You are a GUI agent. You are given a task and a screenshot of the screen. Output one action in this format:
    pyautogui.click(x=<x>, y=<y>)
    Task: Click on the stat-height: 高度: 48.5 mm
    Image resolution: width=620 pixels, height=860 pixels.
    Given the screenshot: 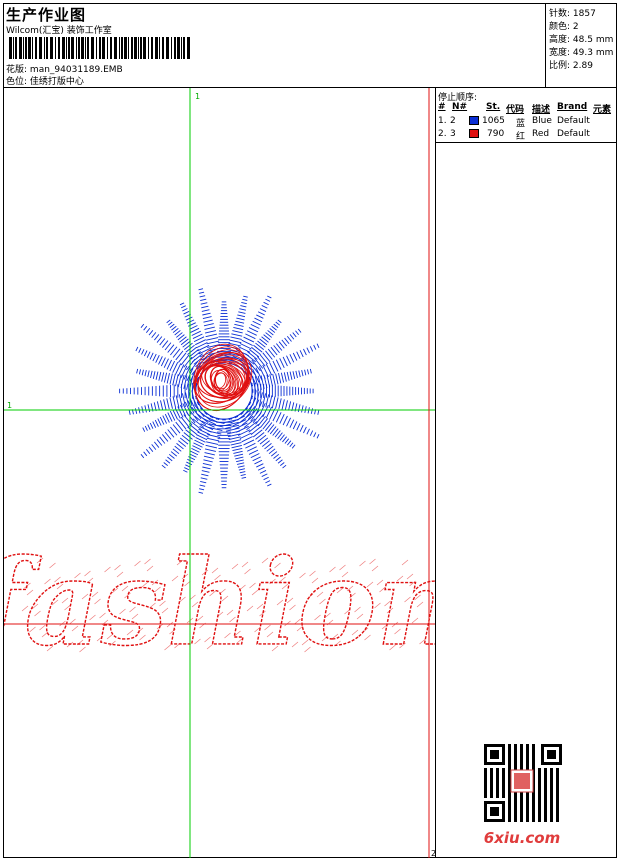 What is the action you would take?
    pyautogui.click(x=581, y=38)
    